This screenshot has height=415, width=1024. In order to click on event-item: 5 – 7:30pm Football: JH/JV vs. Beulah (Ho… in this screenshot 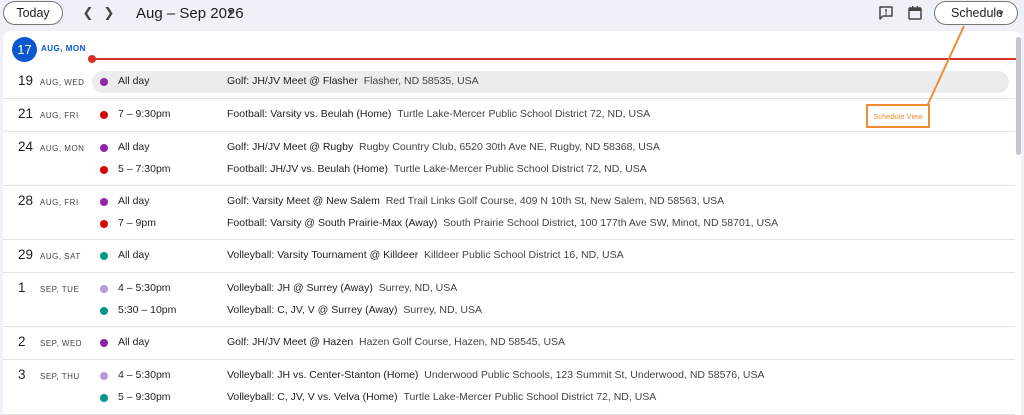, I will do `click(550, 170)`.